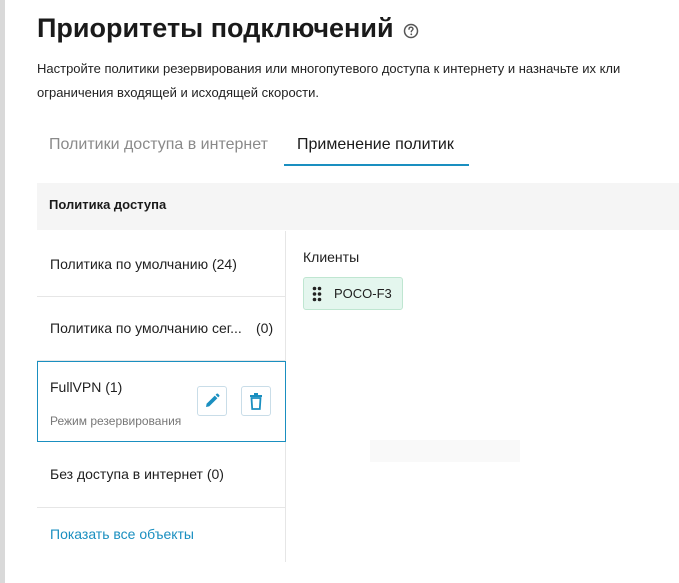 The height and width of the screenshot is (583, 679). Describe the element at coordinates (445, 451) in the screenshot. I see `empty-drop-area` at that location.